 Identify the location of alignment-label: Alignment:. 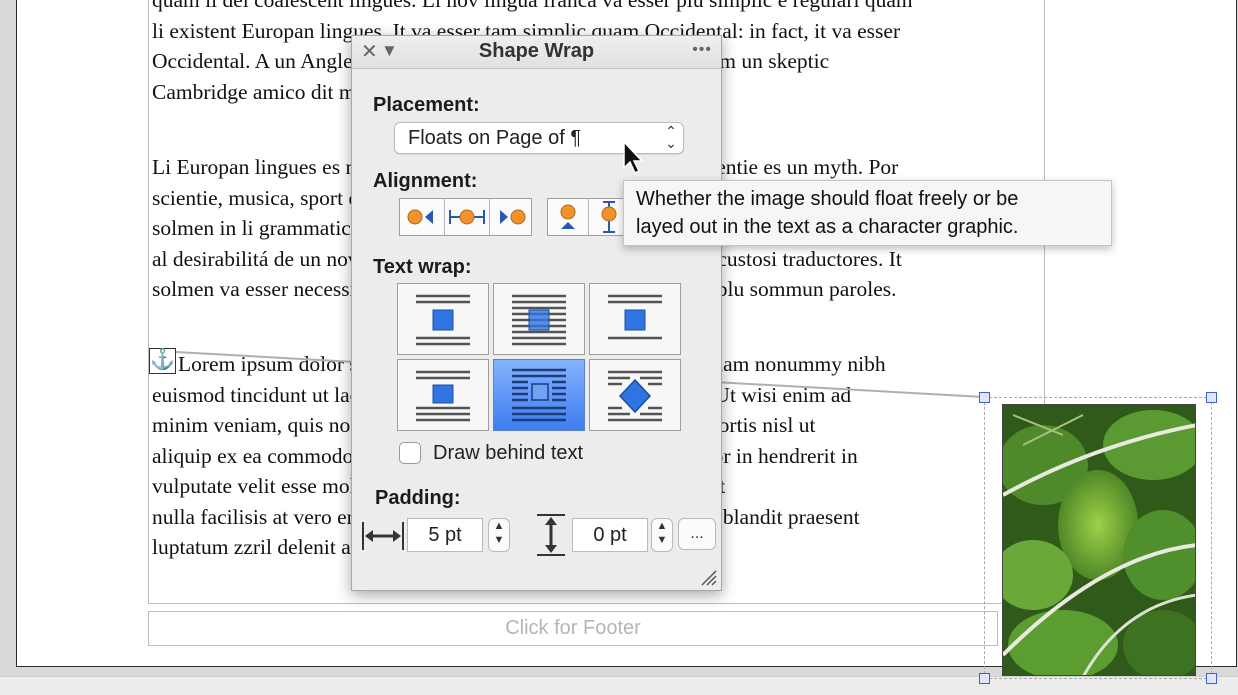
(425, 181).